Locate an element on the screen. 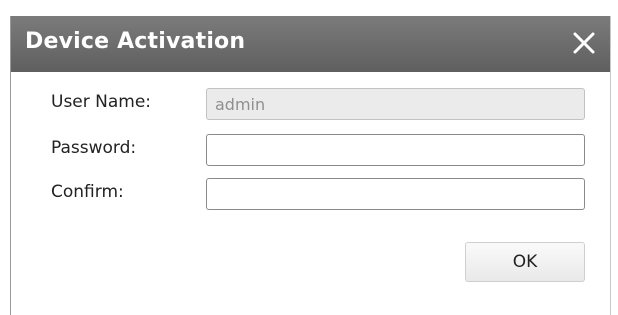  username-field is located at coordinates (395, 104).